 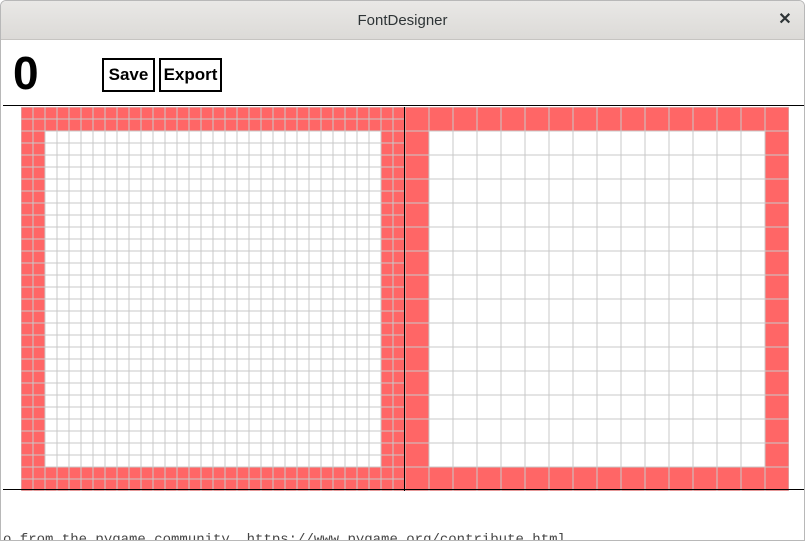 What do you see at coordinates (190, 75) in the screenshot?
I see `export-button: Export` at bounding box center [190, 75].